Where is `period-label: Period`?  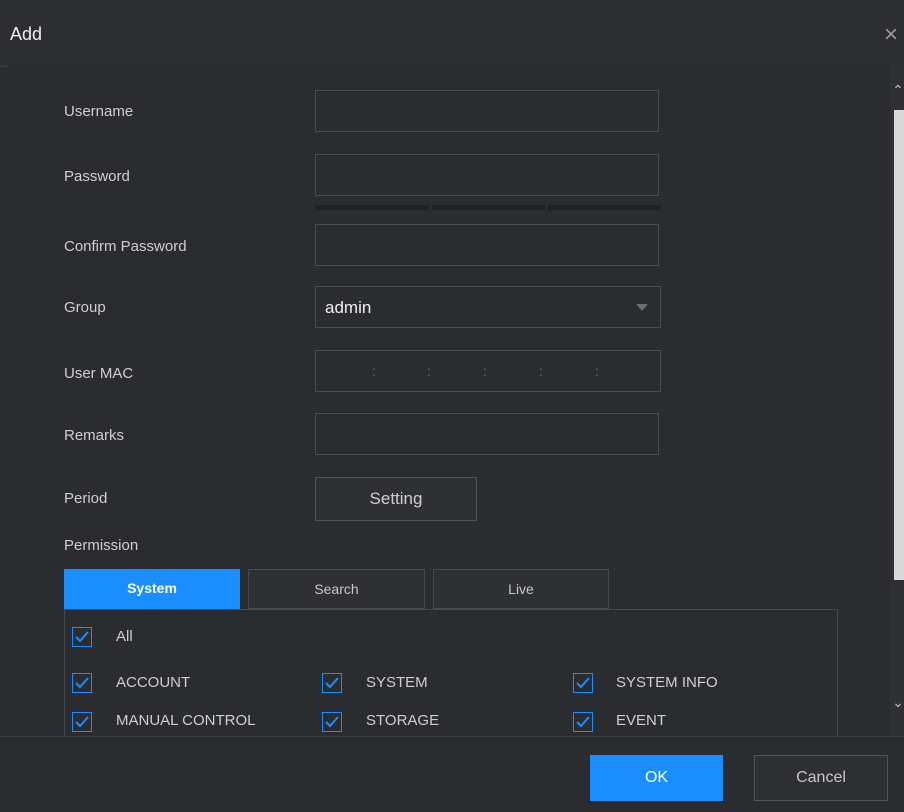 period-label: Period is located at coordinates (86, 498).